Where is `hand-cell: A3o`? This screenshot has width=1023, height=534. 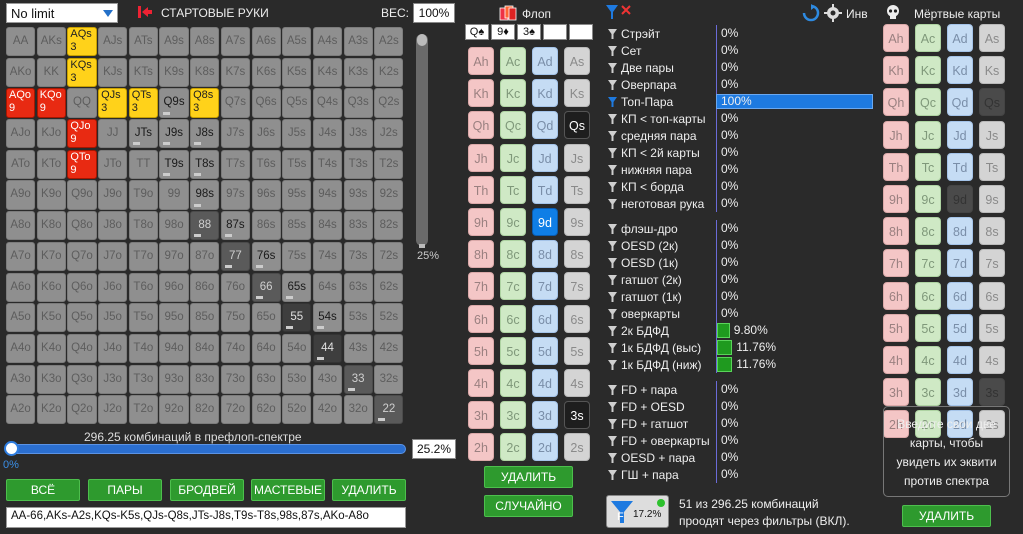
hand-cell: A3o is located at coordinates (21, 379).